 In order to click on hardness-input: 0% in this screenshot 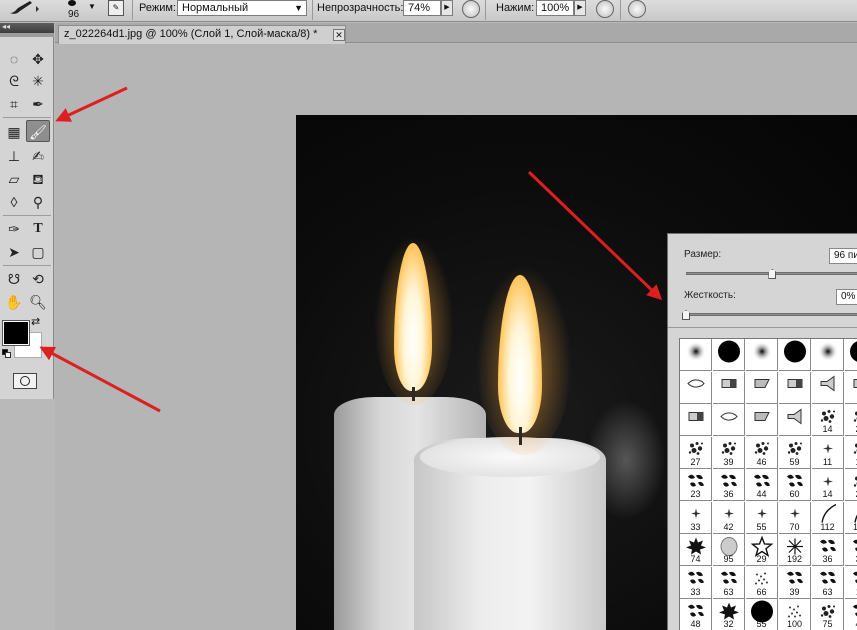, I will do `click(846, 297)`.